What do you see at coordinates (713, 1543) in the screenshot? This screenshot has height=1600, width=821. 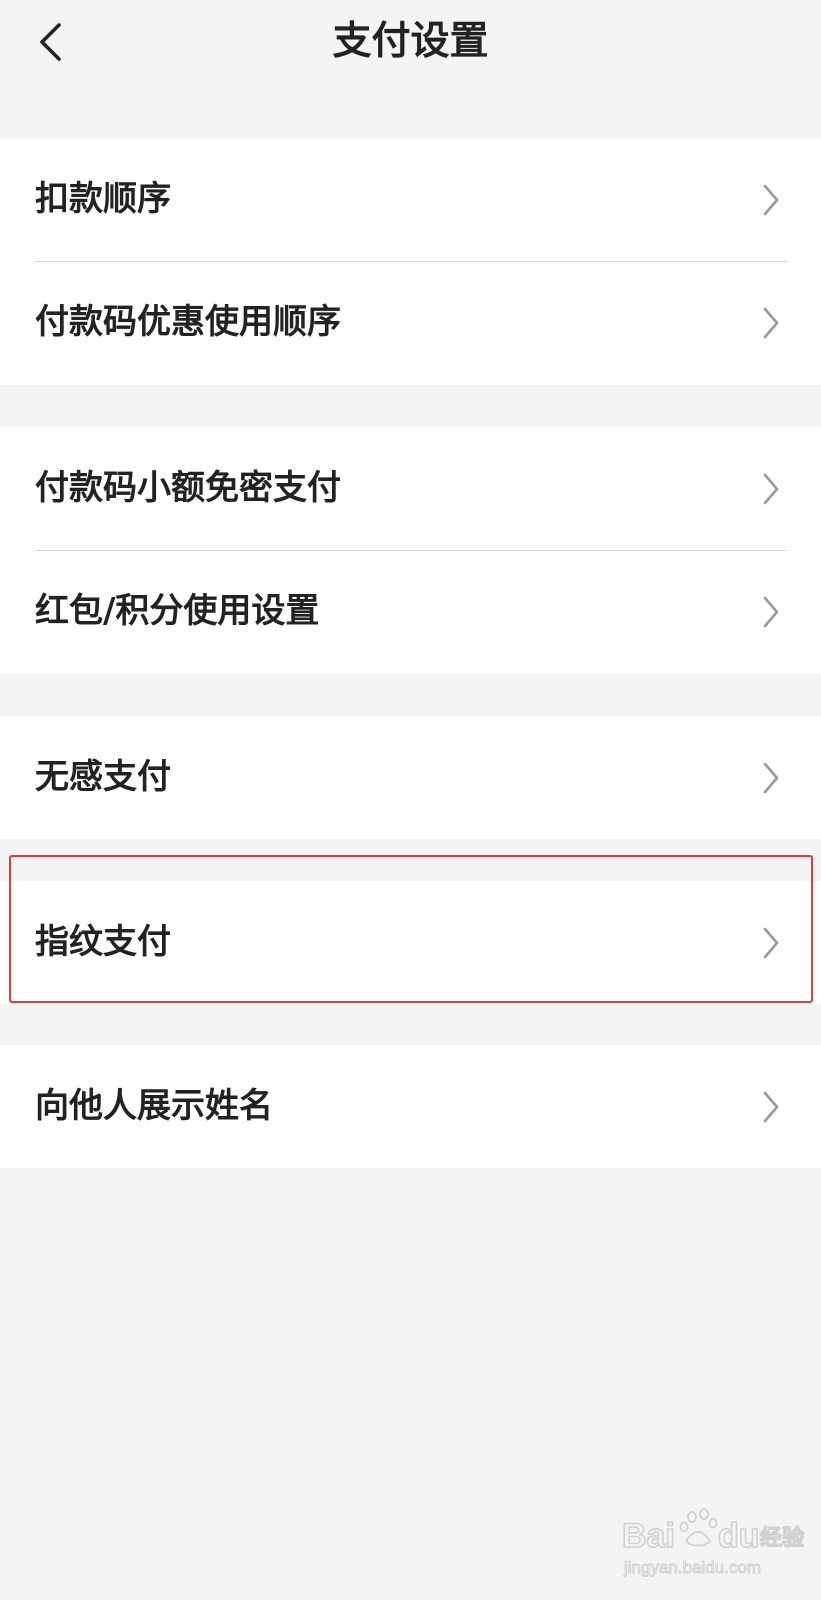 I see `baidu-jingyan-watermark: Bai du 经验 jingyan.baidu.com` at bounding box center [713, 1543].